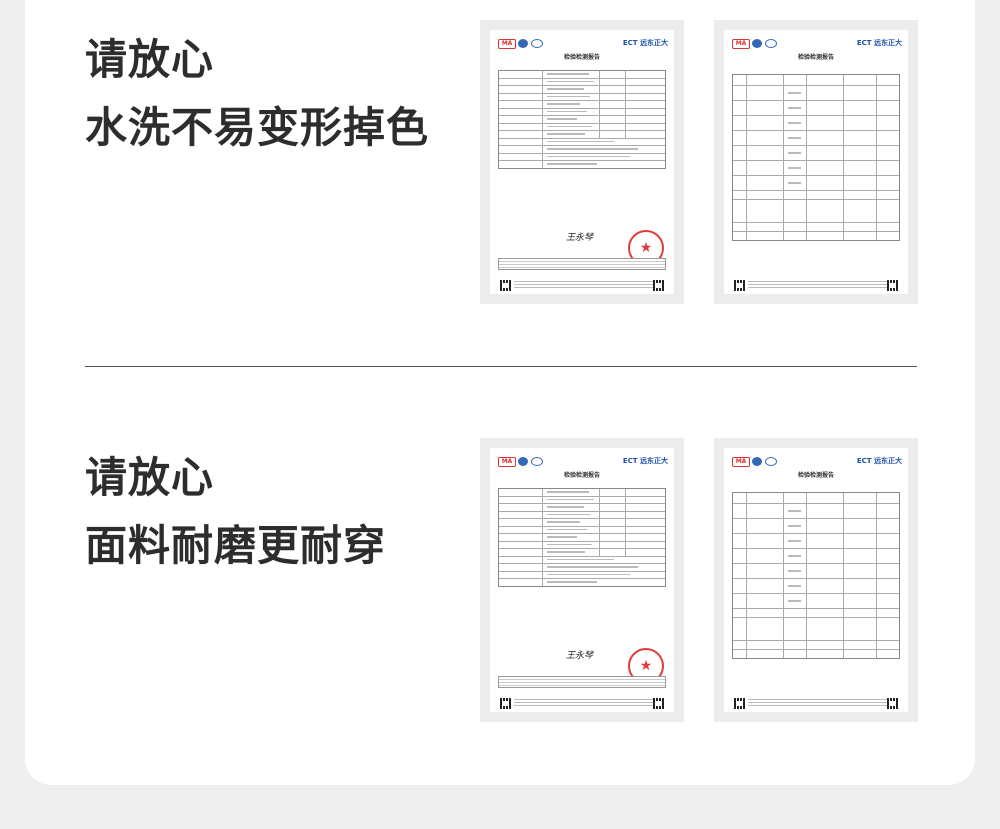 The width and height of the screenshot is (1000, 829). What do you see at coordinates (257, 94) in the screenshot?
I see `section-heading: 请放心 水洗不易变形掉色` at bounding box center [257, 94].